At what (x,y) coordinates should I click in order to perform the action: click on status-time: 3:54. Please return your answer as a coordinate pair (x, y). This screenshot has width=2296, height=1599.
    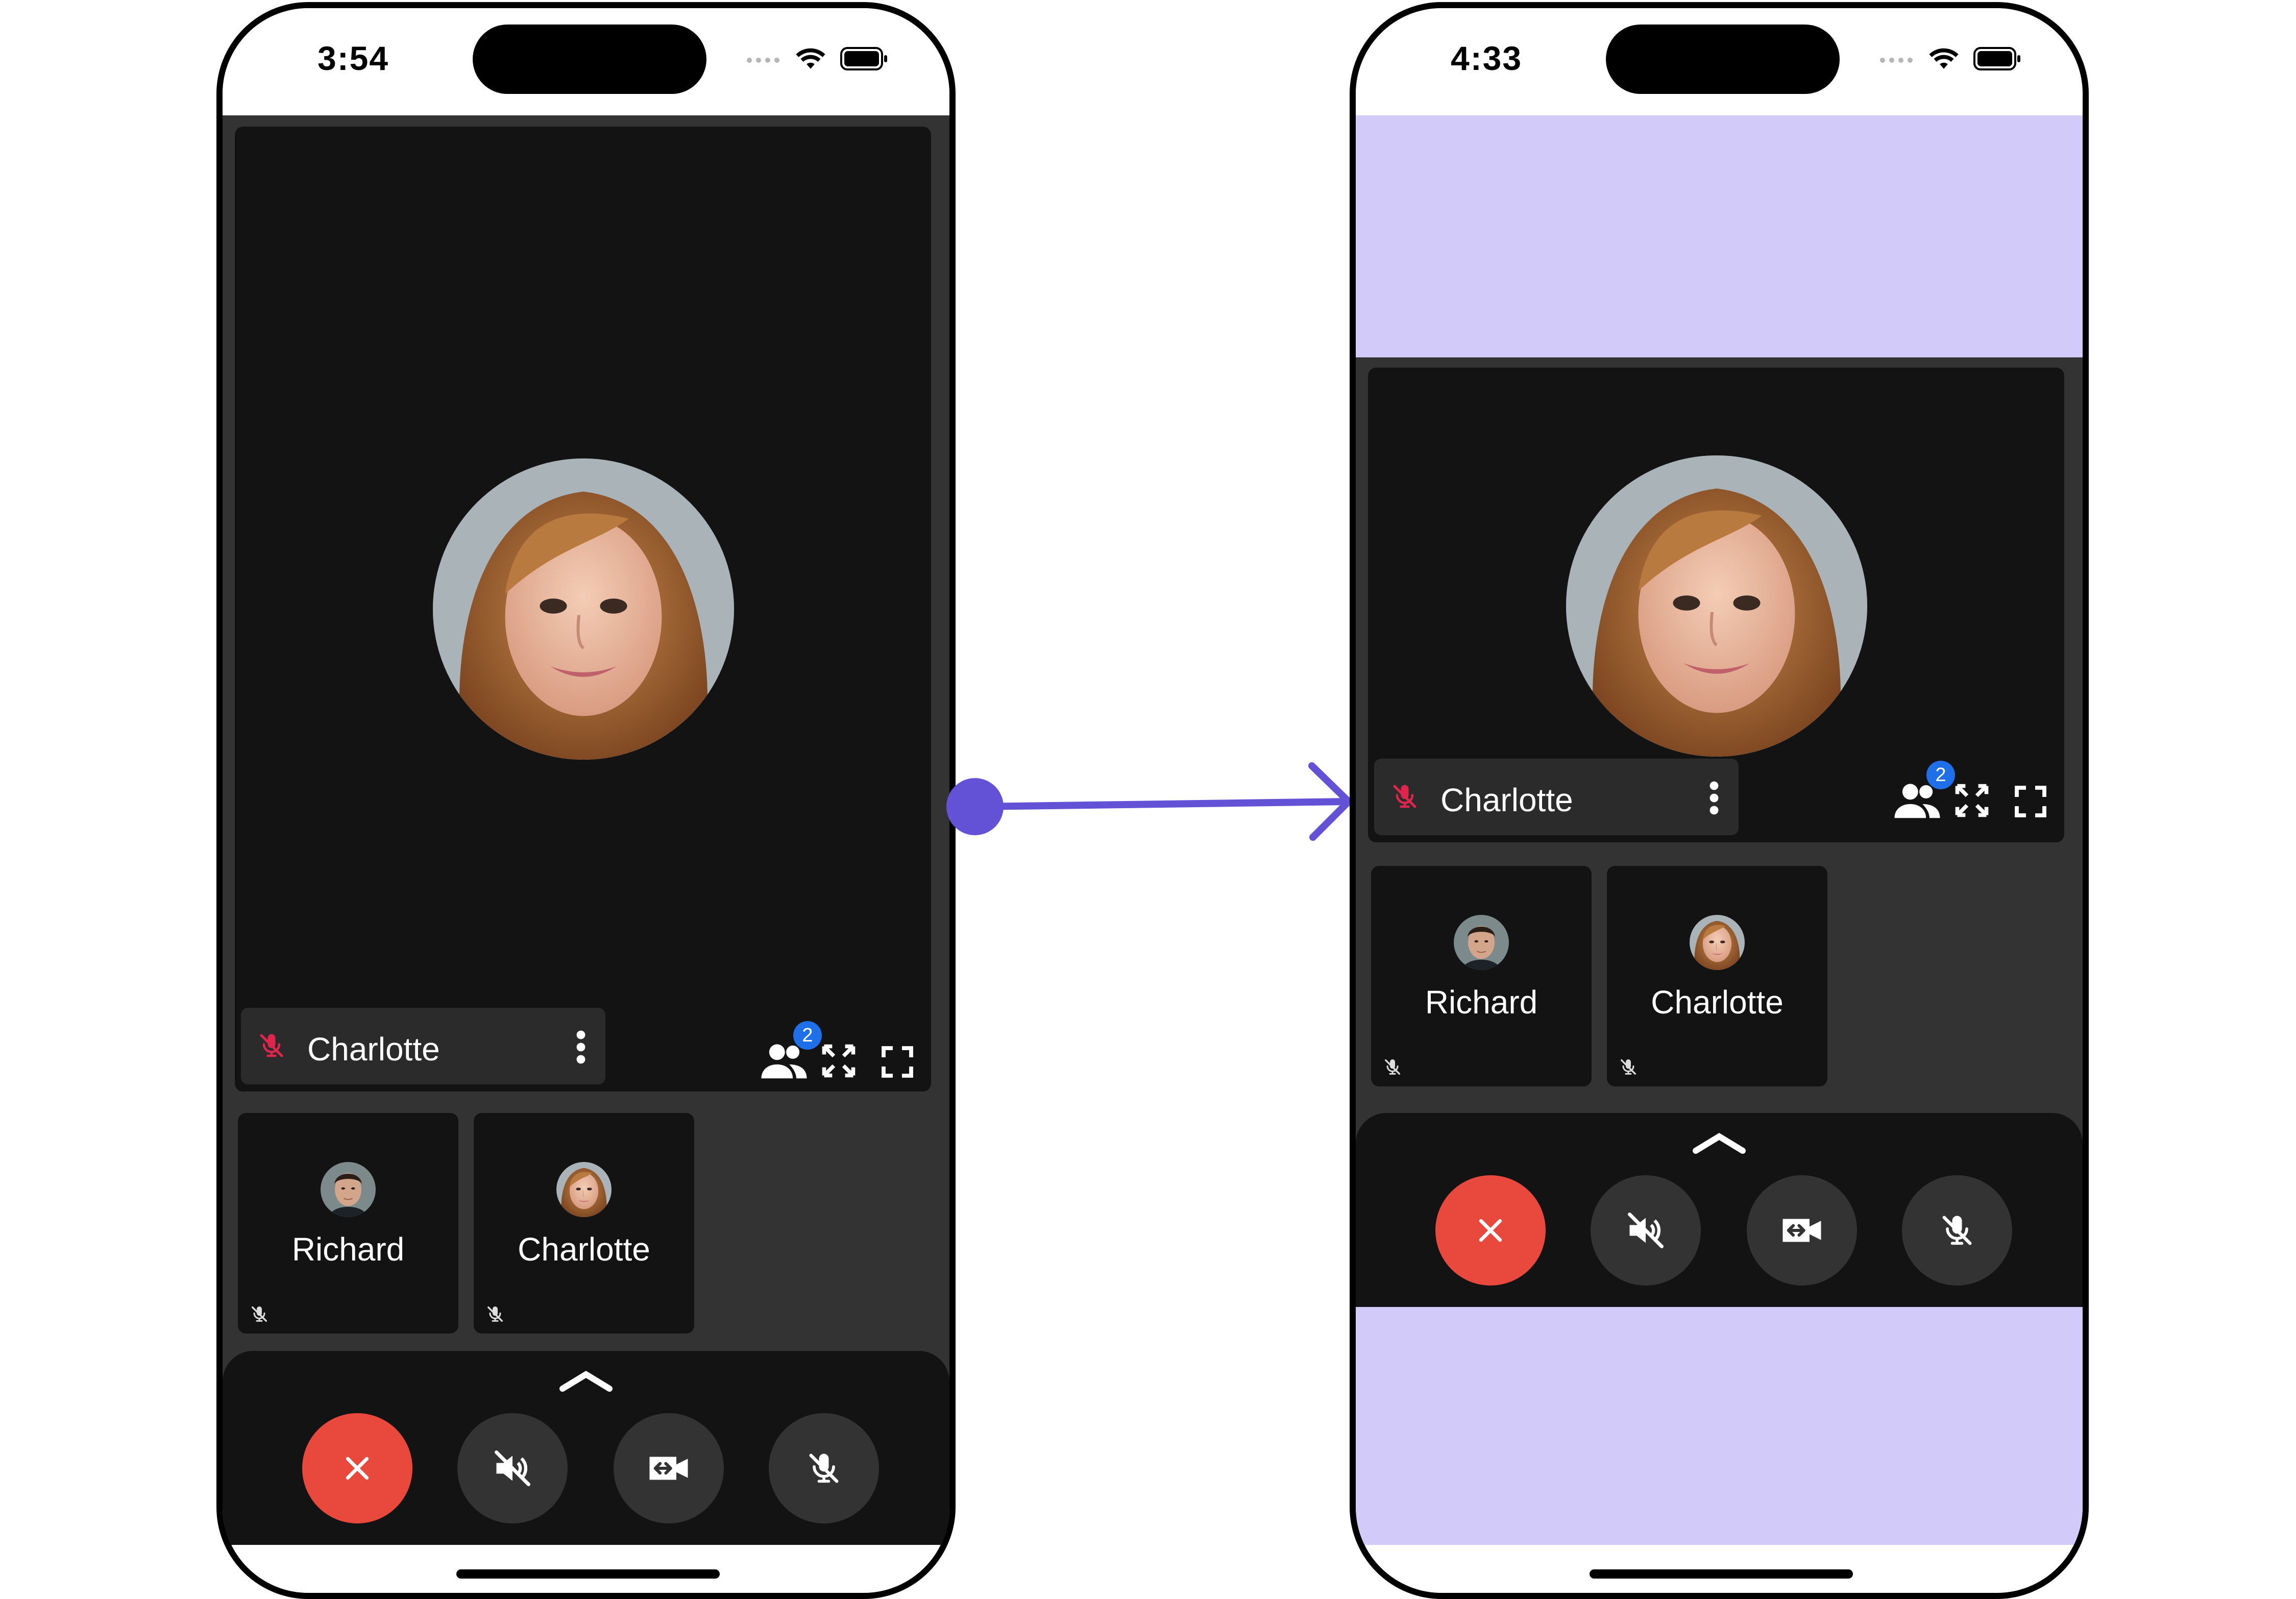
    Looking at the image, I should click on (353, 58).